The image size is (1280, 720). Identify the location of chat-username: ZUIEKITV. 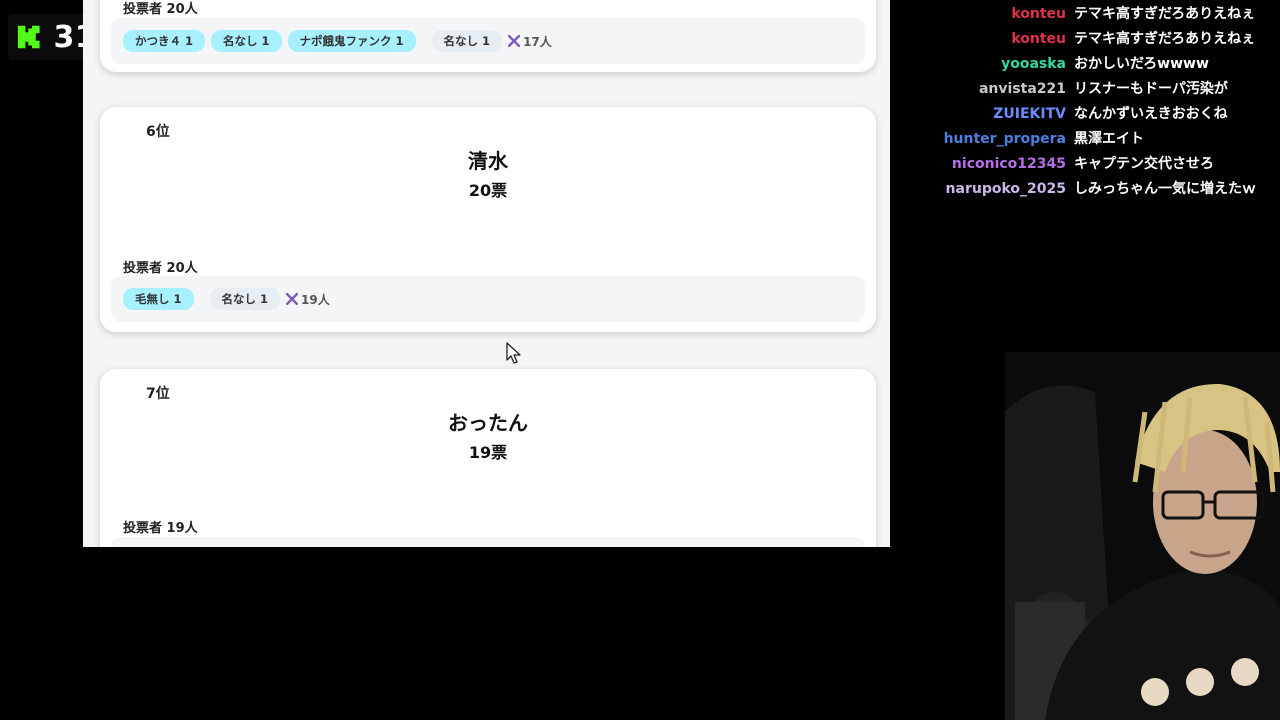
(1029, 114).